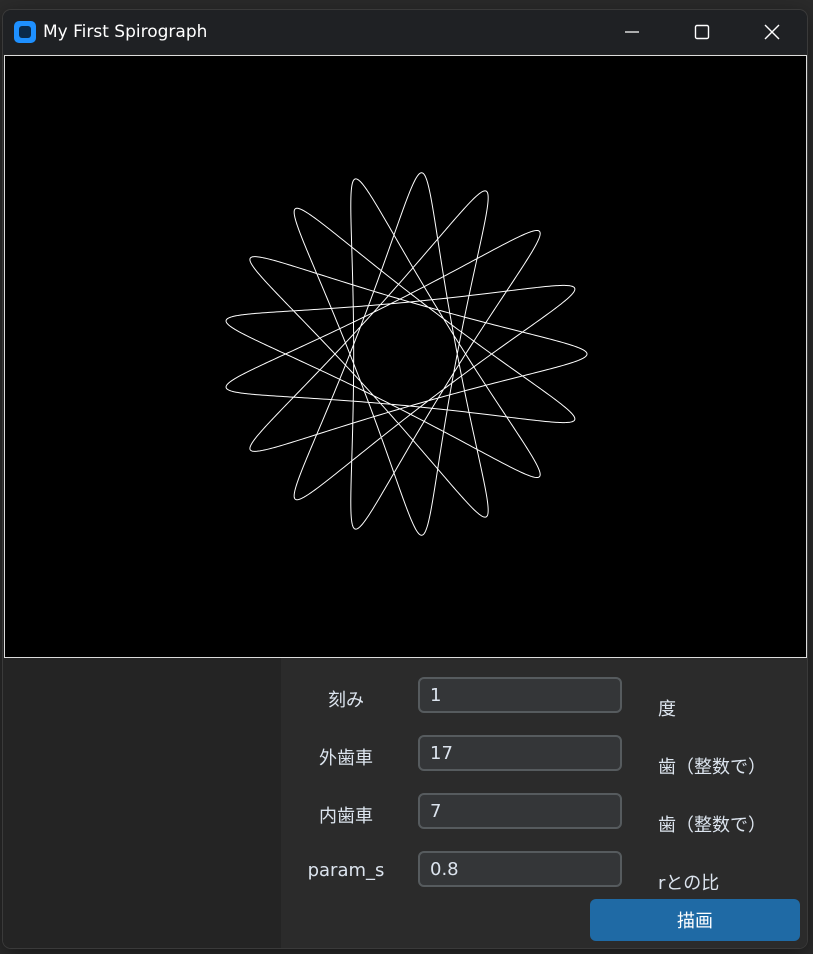 The width and height of the screenshot is (813, 954). Describe the element at coordinates (520, 869) in the screenshot. I see `param-s-input` at that location.